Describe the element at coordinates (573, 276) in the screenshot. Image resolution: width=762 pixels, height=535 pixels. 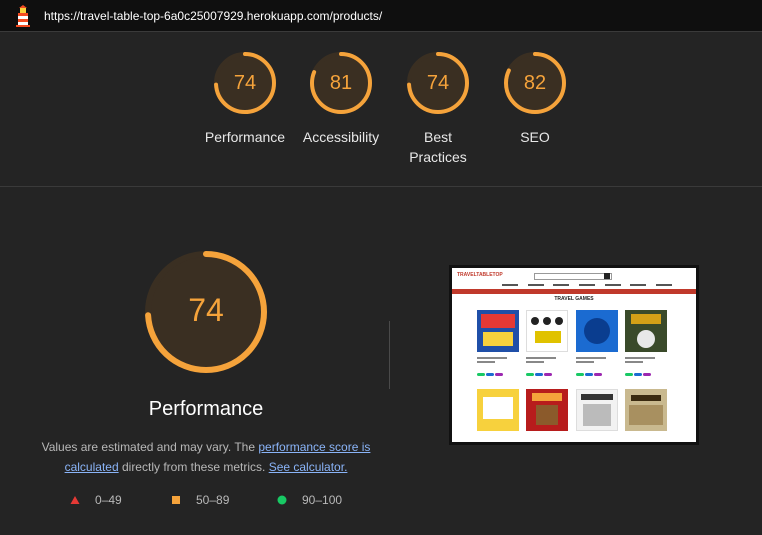
I see `thumbnail-search` at that location.